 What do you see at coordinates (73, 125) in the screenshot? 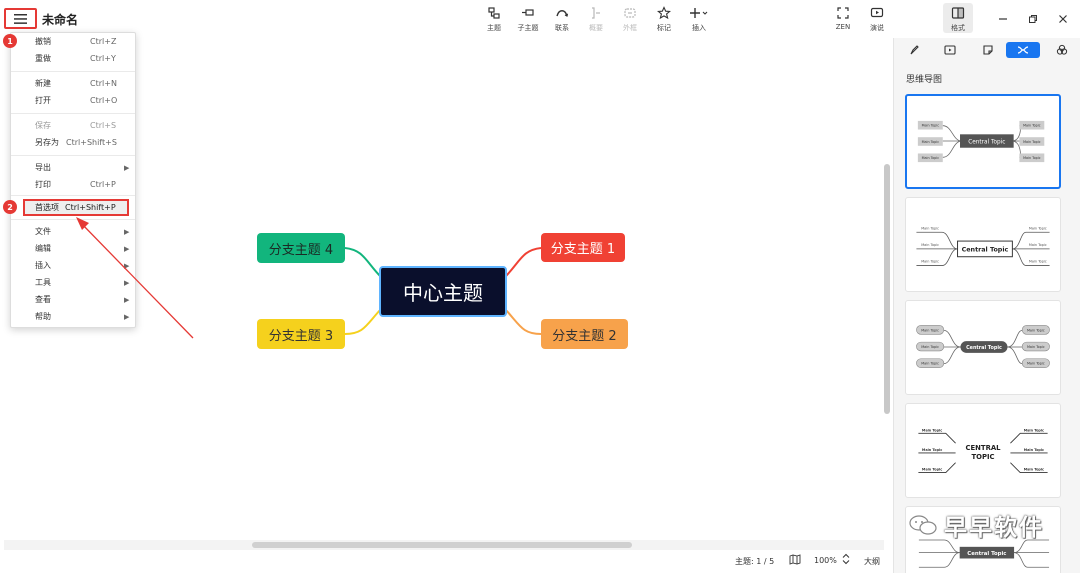
I see `menu-item-save: 保存 Ctrl+S` at bounding box center [73, 125].